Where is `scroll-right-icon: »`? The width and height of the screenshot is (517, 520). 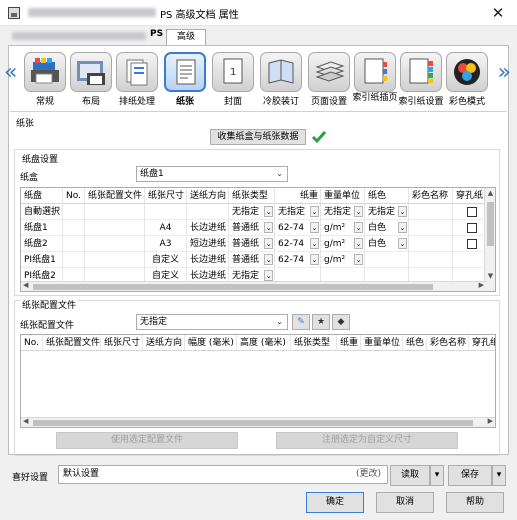 scroll-right-icon: » is located at coordinates (504, 73).